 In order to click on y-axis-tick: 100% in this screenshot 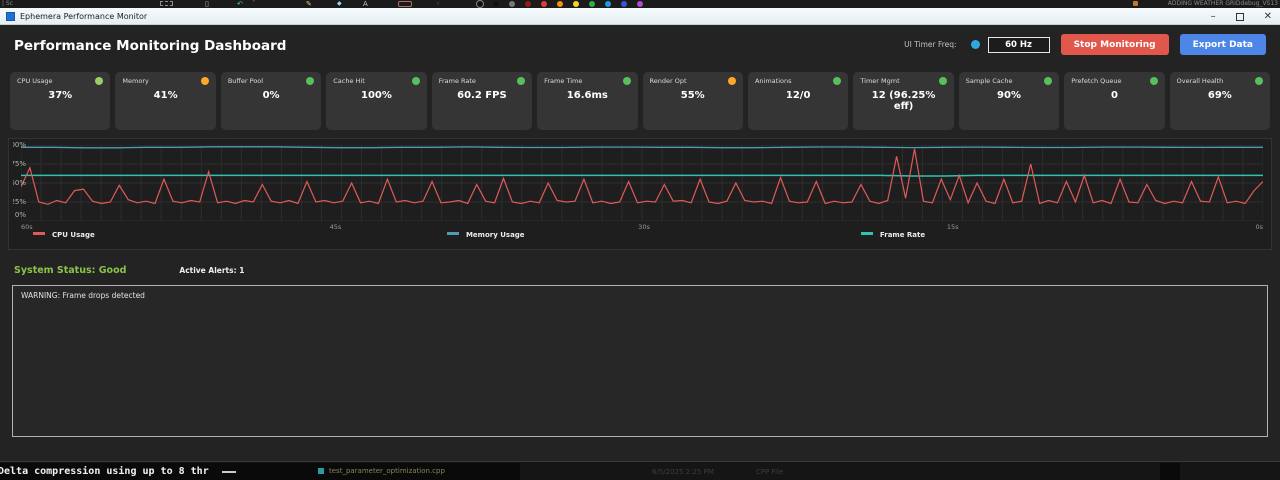, I will do `click(19, 145)`.